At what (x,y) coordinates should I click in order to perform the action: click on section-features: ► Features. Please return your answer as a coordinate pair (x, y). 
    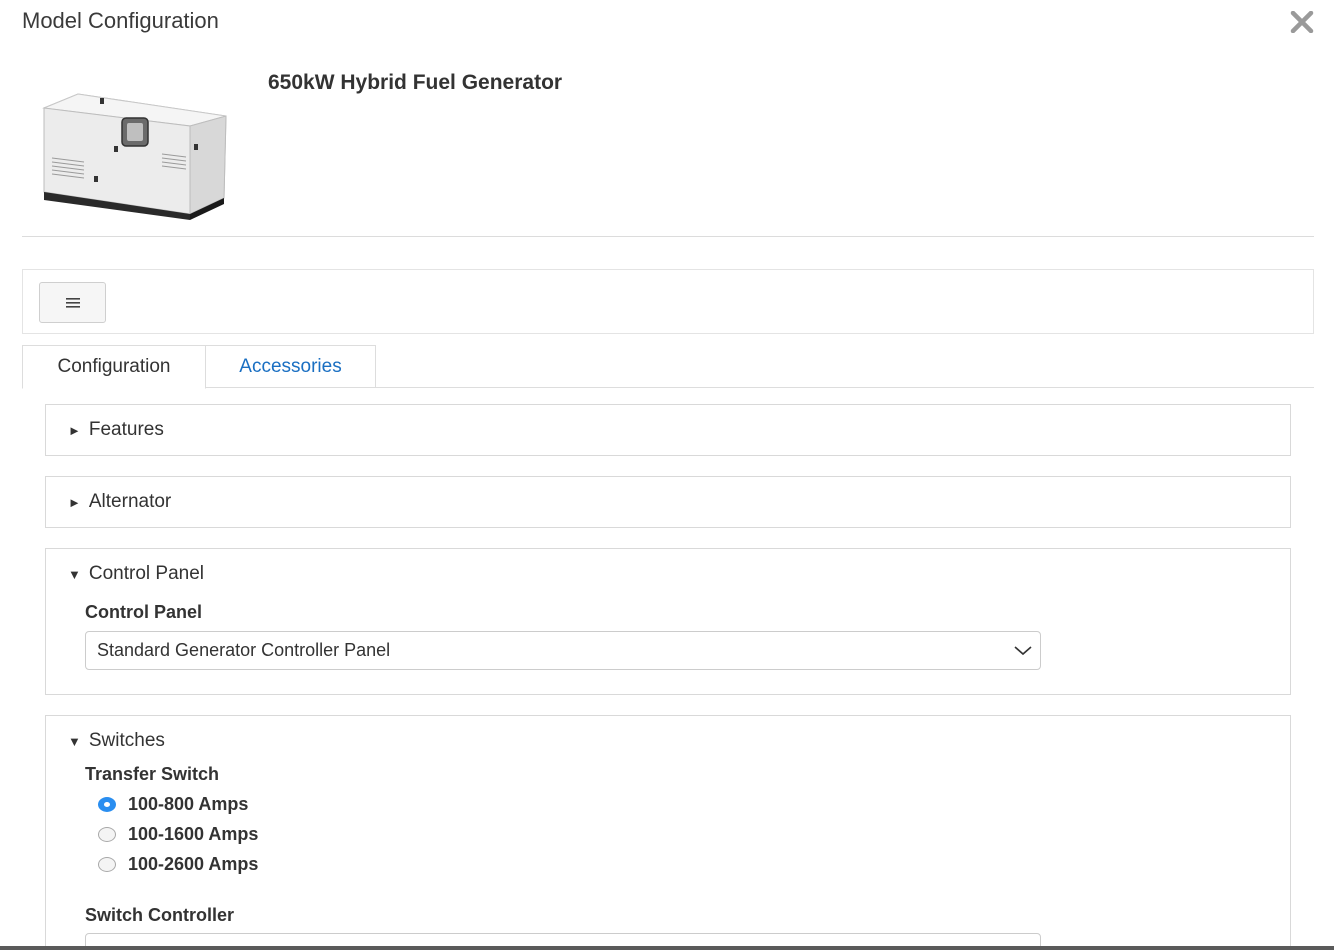
    Looking at the image, I should click on (668, 430).